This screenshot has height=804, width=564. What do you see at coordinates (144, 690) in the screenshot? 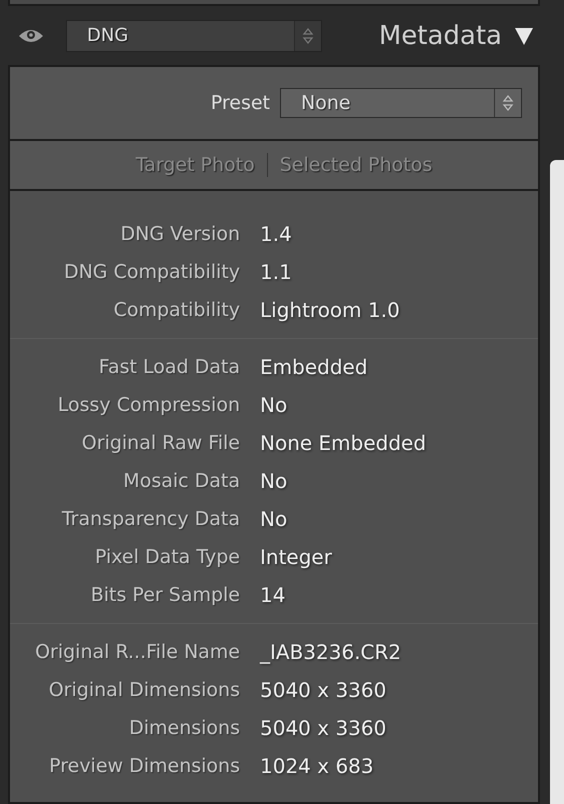
I see `field-label: Original Dimensions` at bounding box center [144, 690].